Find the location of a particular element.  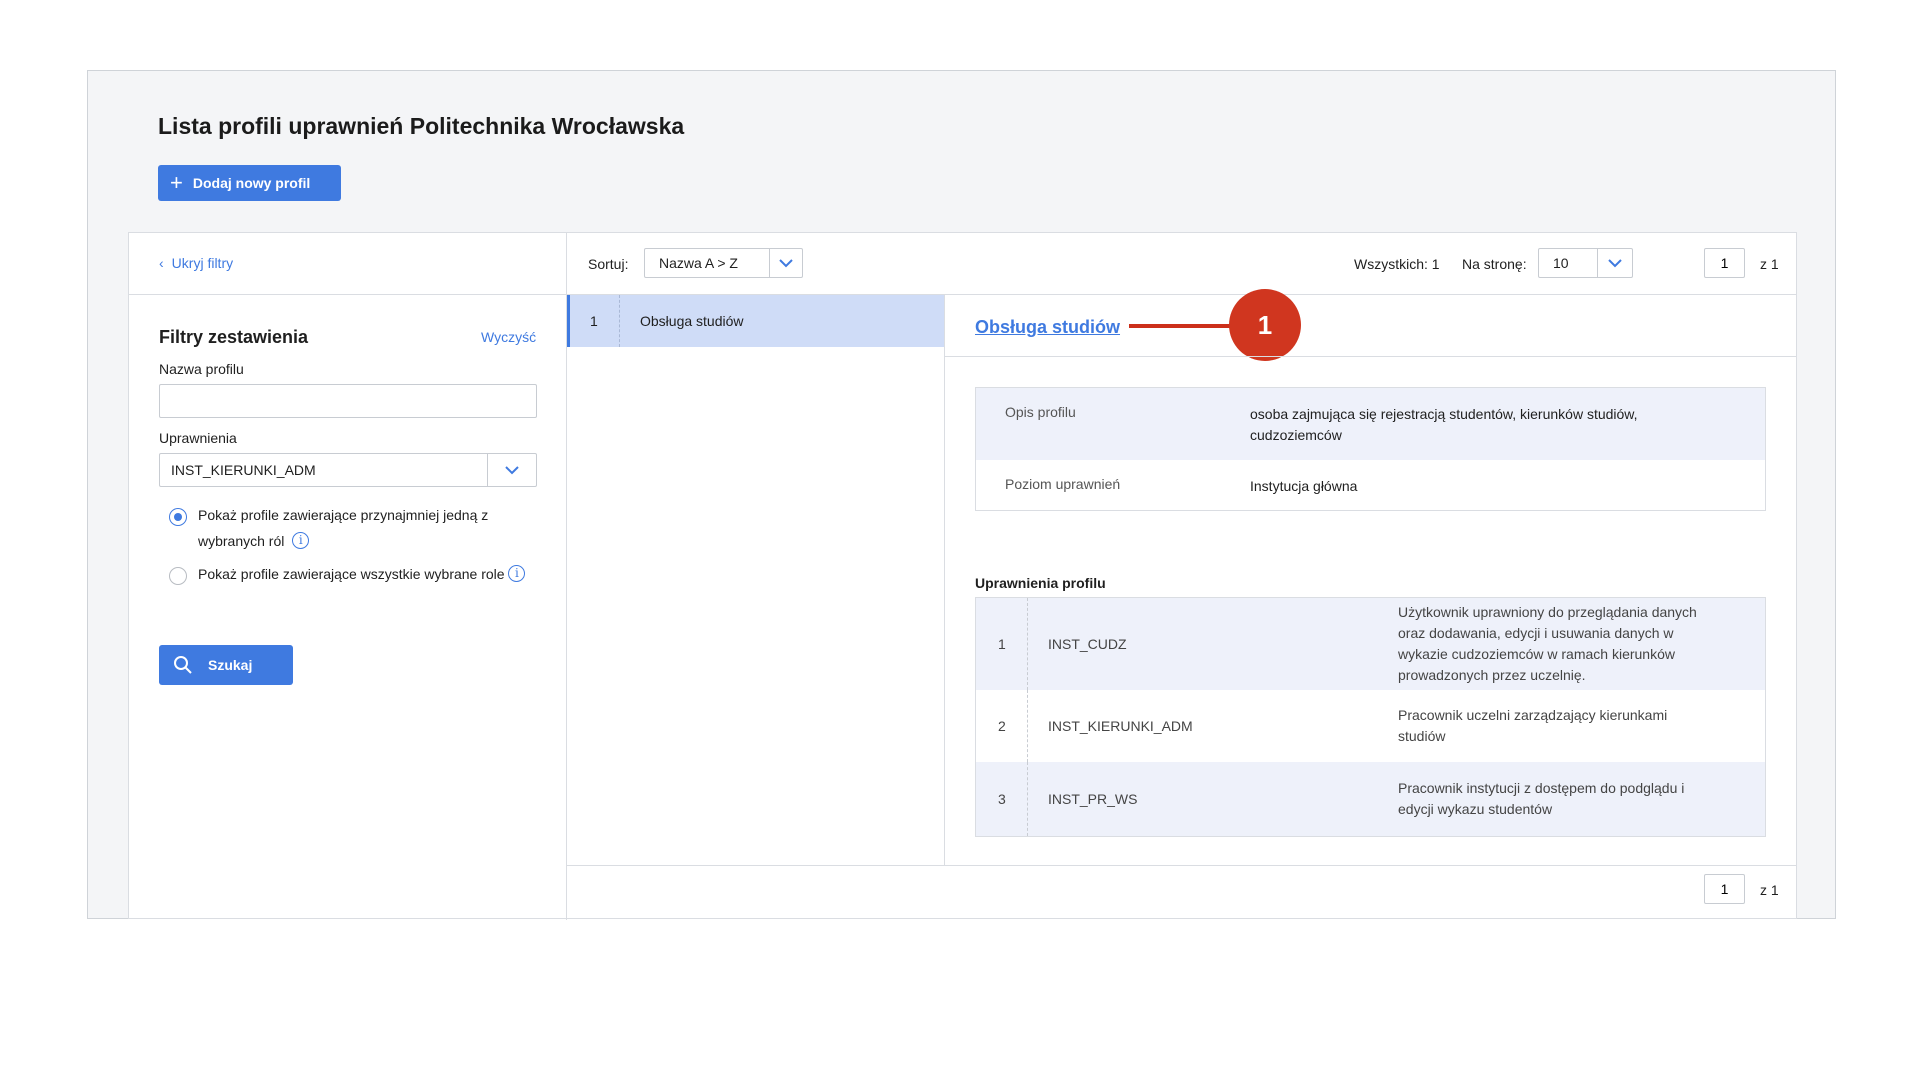

table-row: Poziom uprawnień Instytucja główna is located at coordinates (1370, 485).